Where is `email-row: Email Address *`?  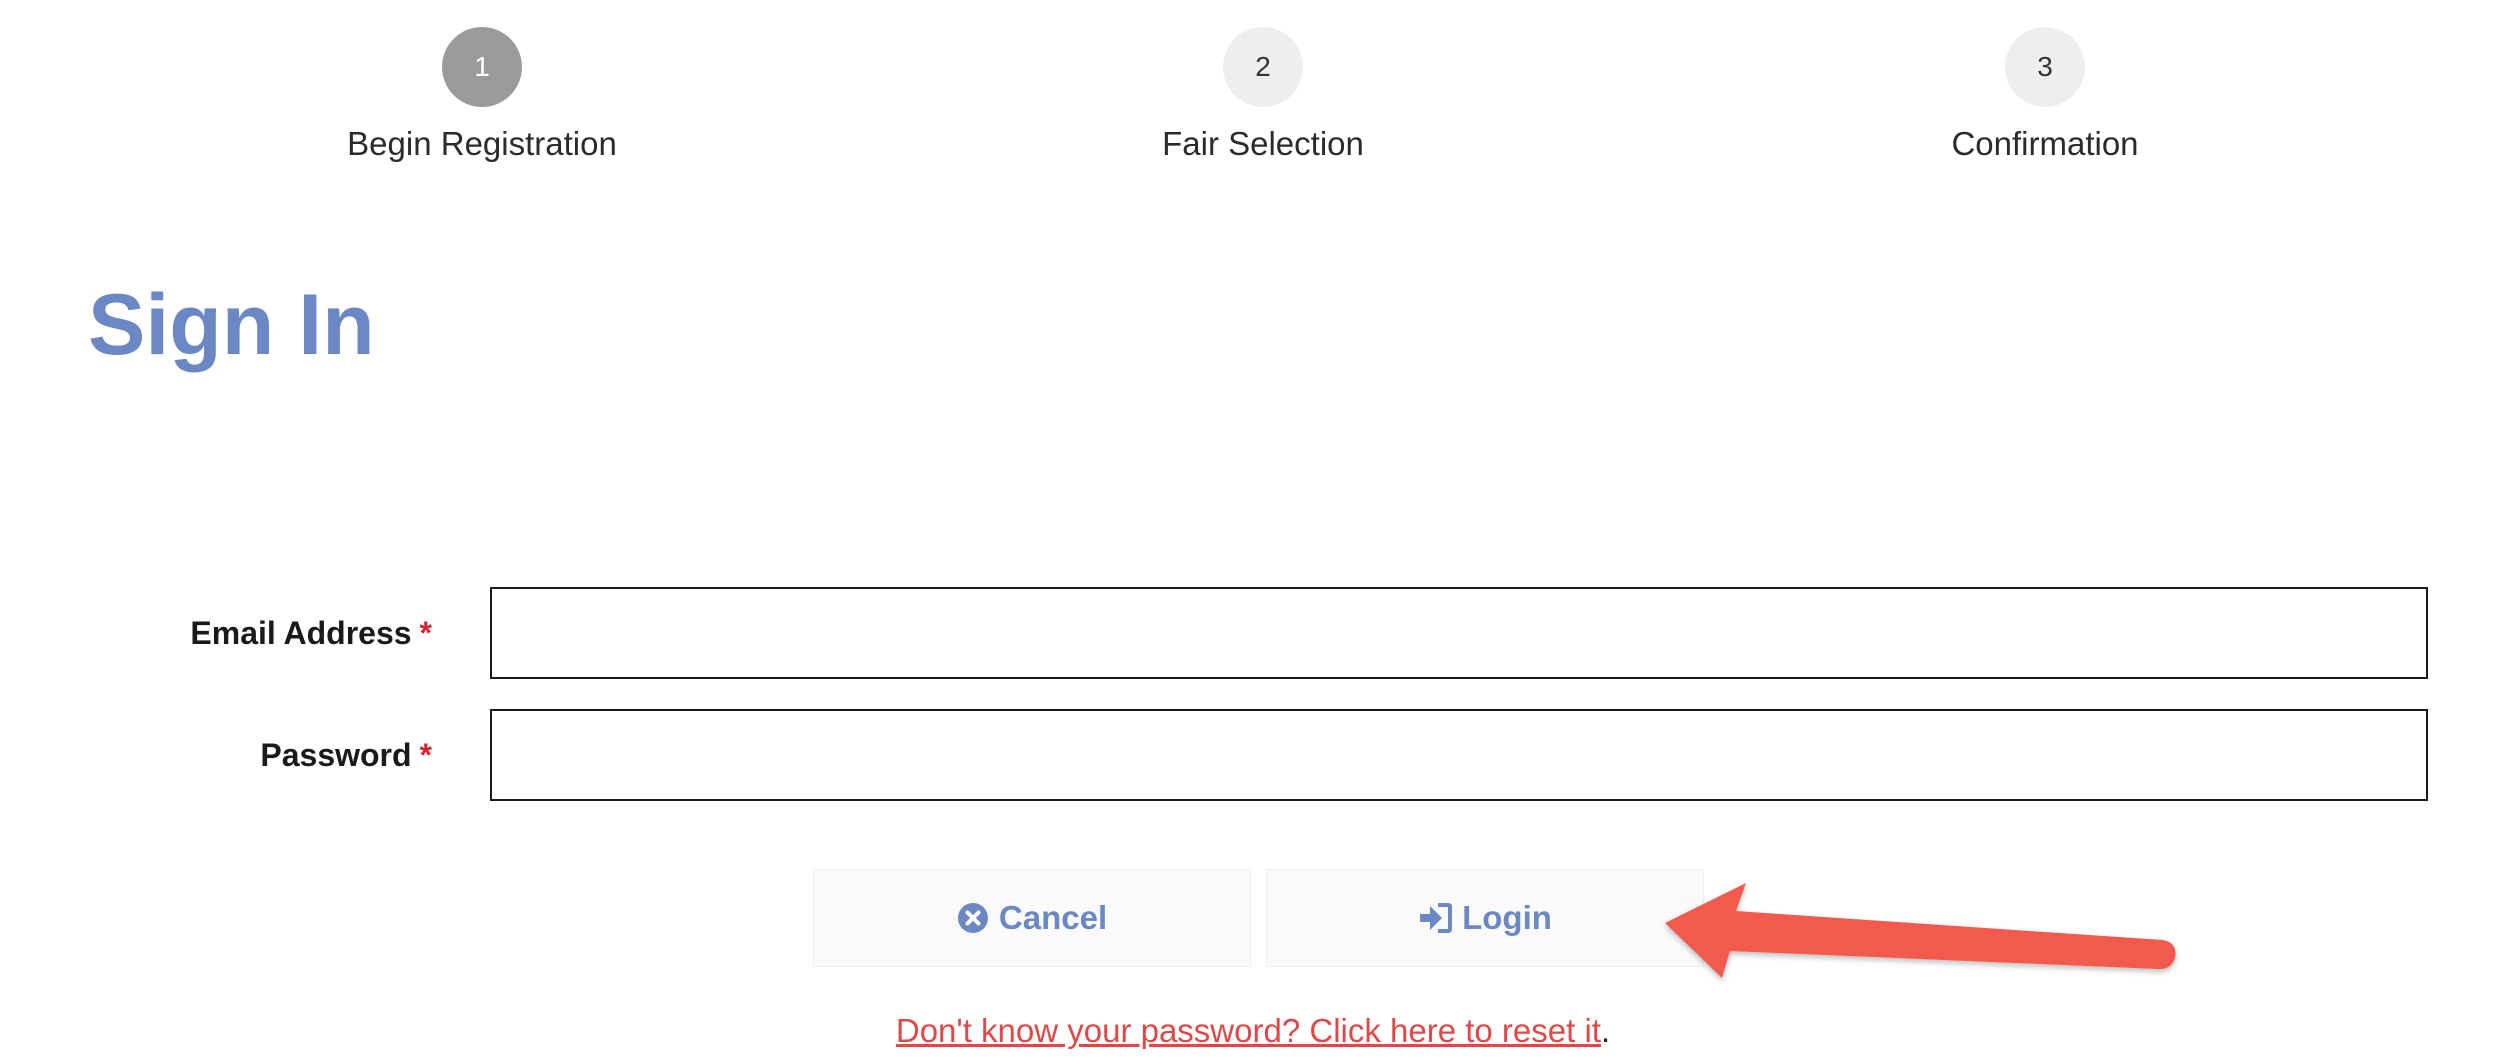 email-row: Email Address * is located at coordinates (1253, 633).